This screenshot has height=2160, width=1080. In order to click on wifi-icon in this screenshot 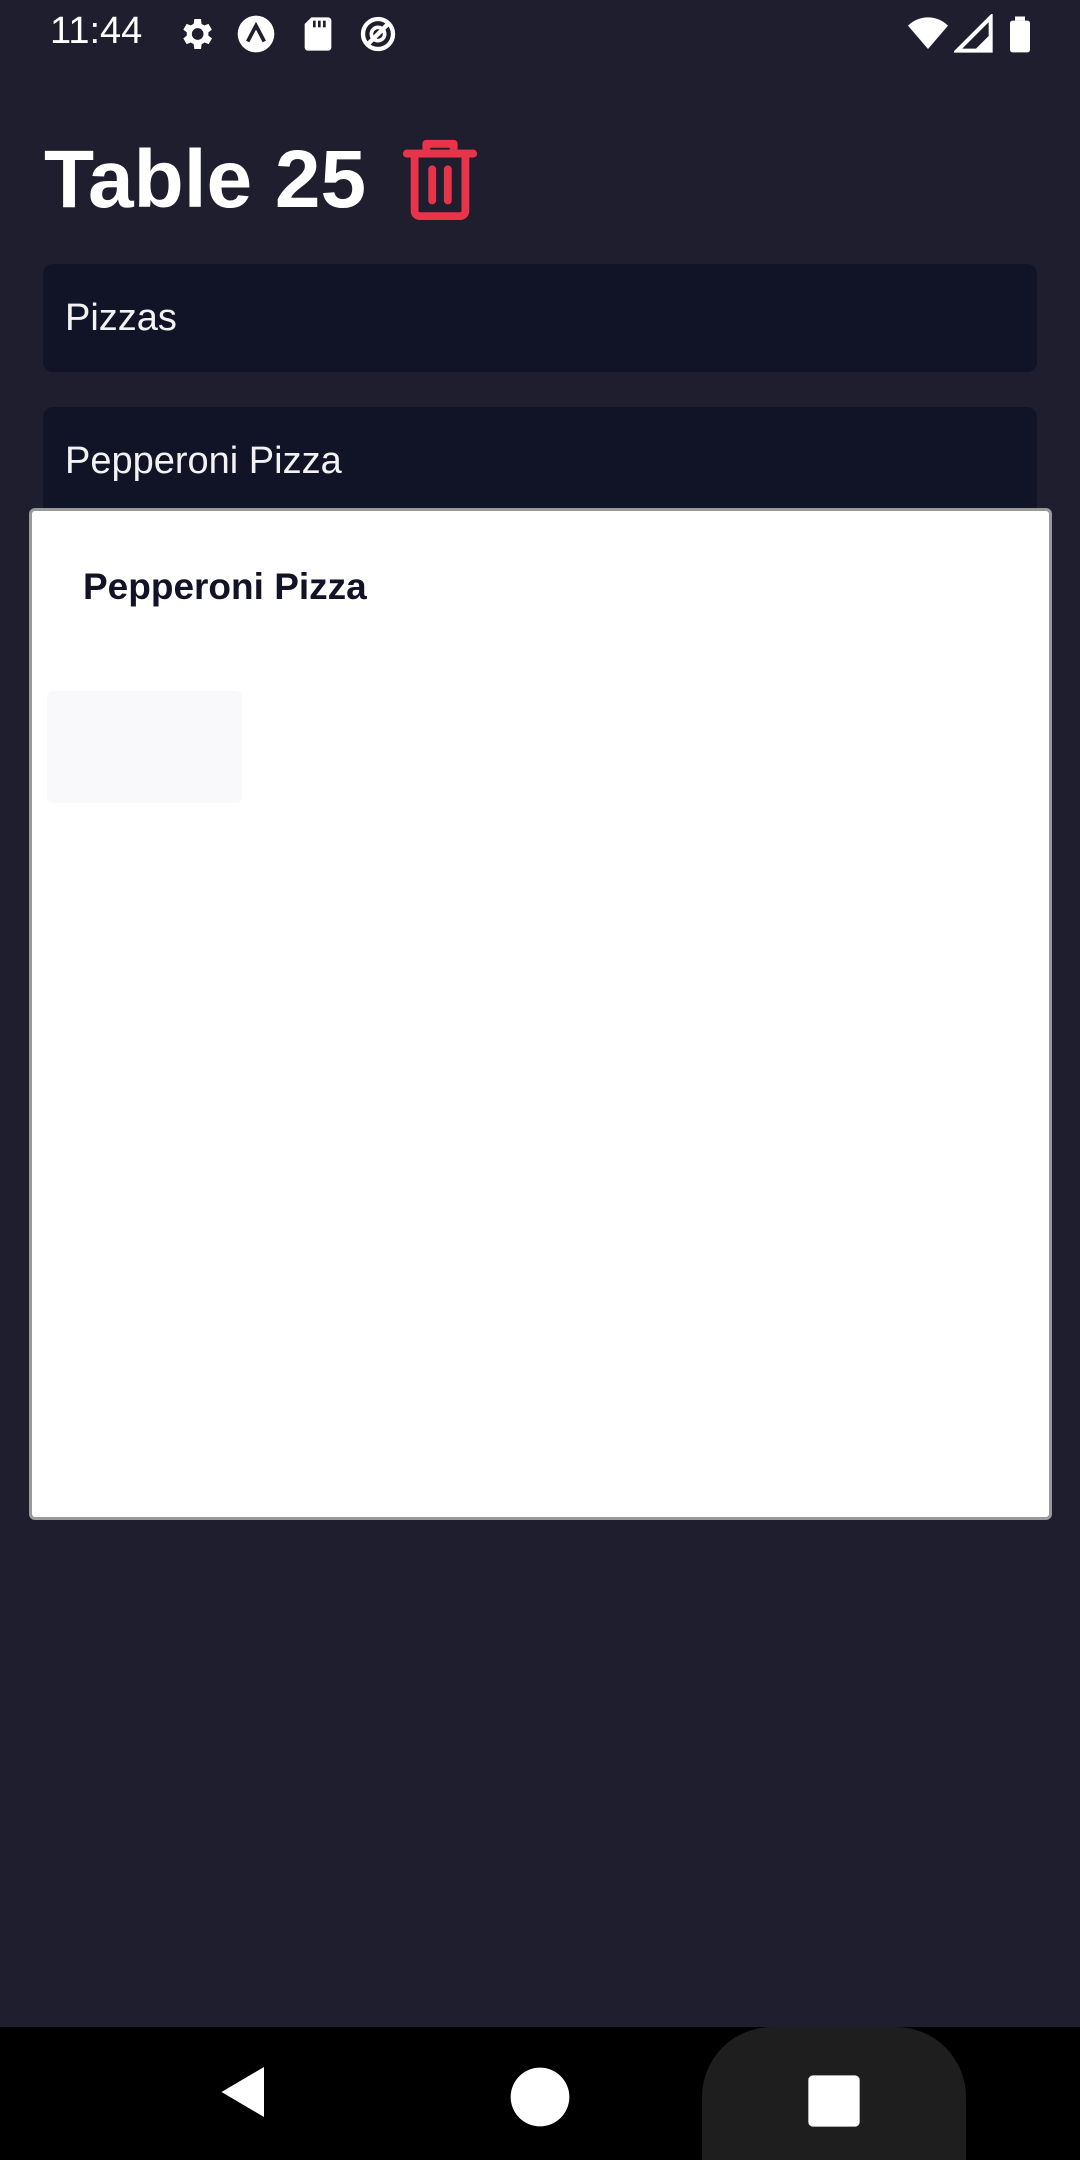, I will do `click(928, 34)`.